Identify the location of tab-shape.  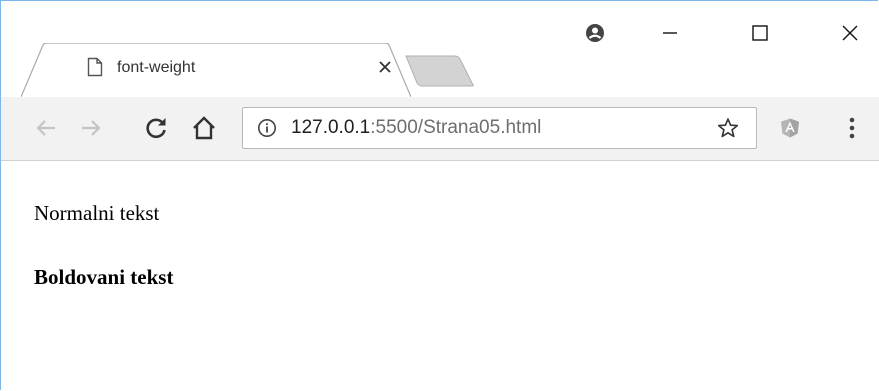
(216, 70).